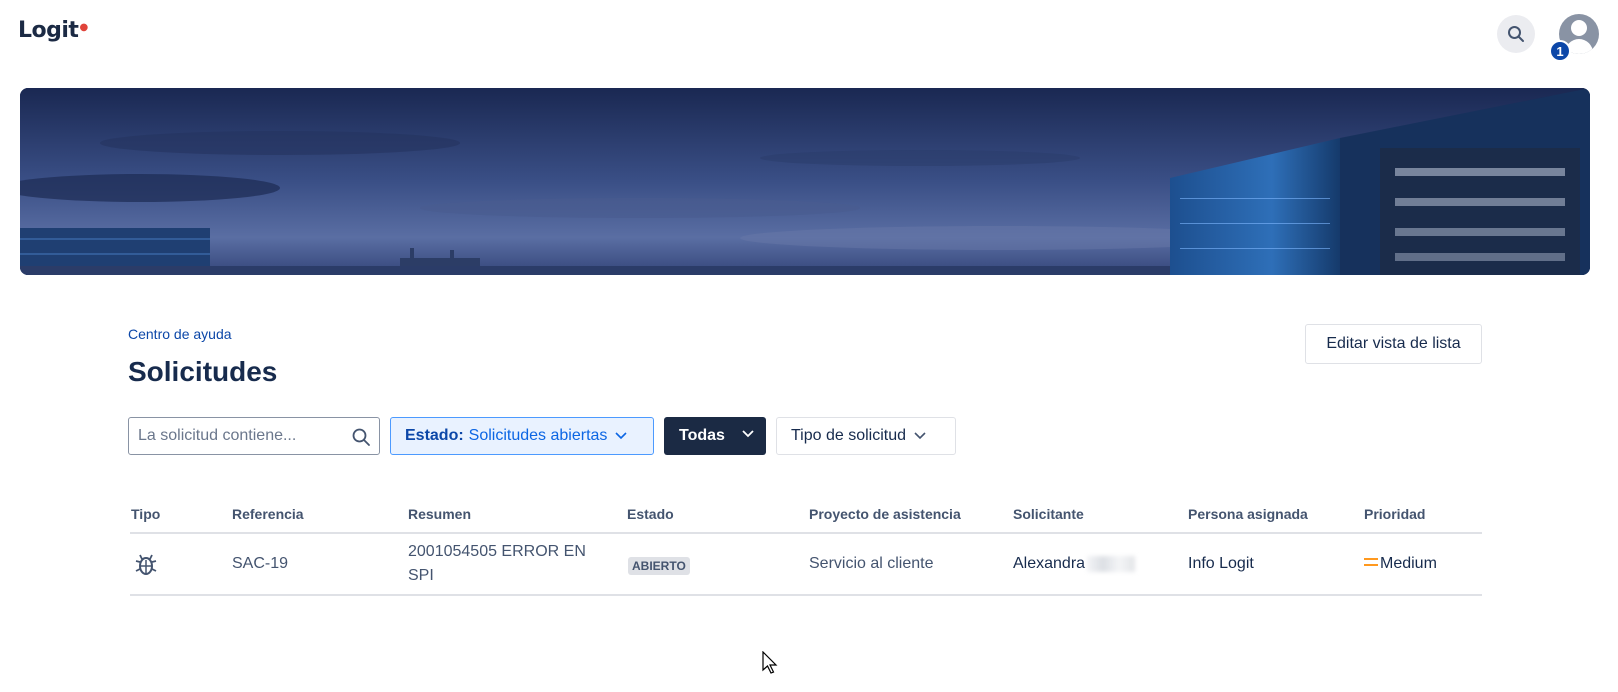  Describe the element at coordinates (235, 436) in the screenshot. I see `request-search-input` at that location.